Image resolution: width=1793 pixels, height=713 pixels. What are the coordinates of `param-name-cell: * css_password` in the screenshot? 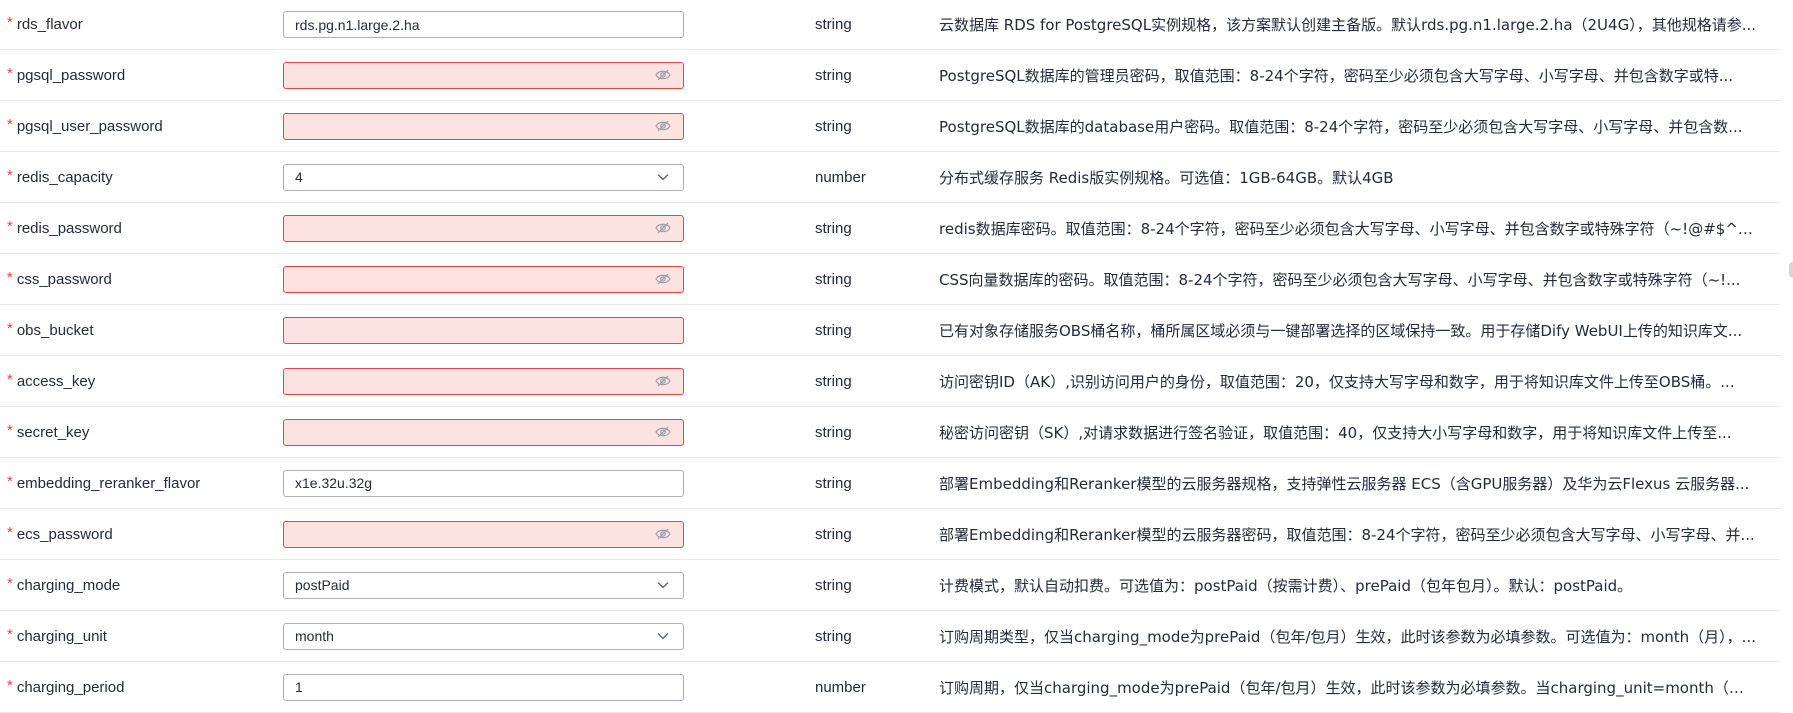 It's located at (142, 279).